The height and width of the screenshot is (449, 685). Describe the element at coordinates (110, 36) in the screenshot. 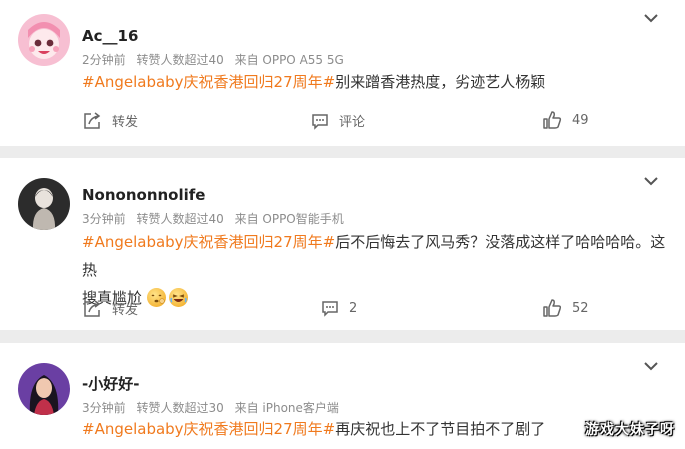

I see `username: Ac__16` at that location.